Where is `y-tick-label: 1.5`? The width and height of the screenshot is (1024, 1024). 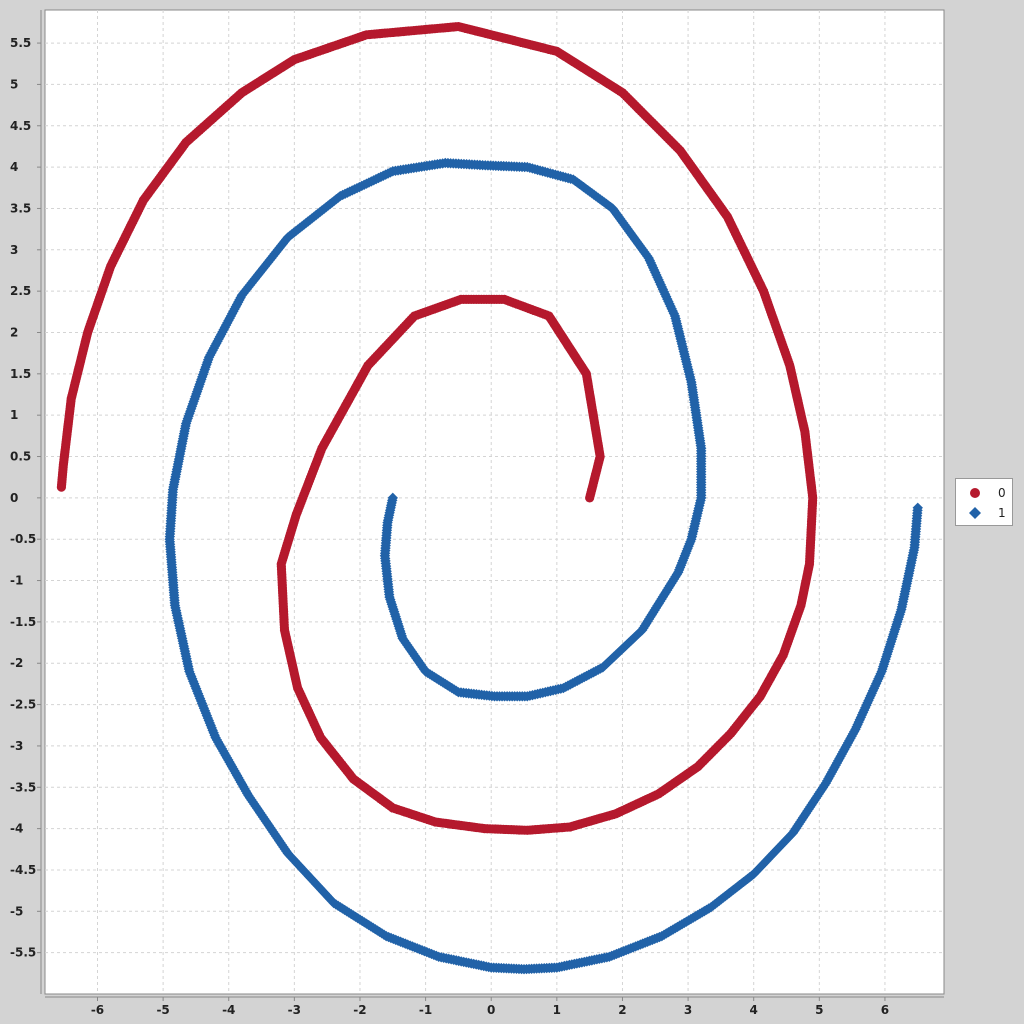
y-tick-label: 1.5 is located at coordinates (20, 374).